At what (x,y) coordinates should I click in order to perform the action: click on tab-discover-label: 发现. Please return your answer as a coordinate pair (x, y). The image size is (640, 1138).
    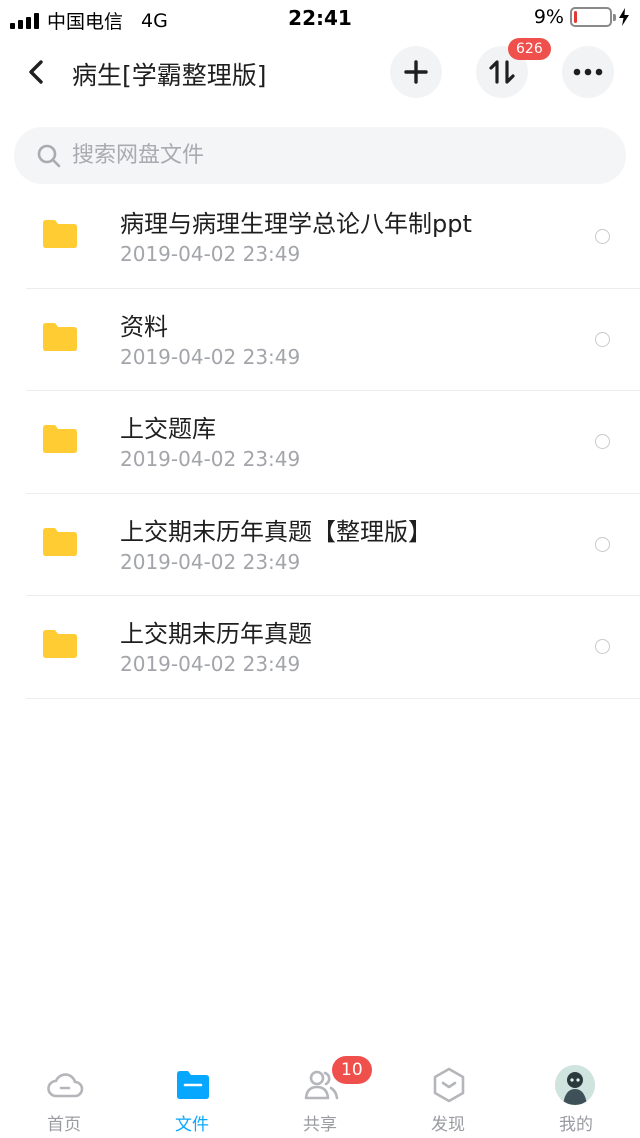
    Looking at the image, I should click on (448, 1125).